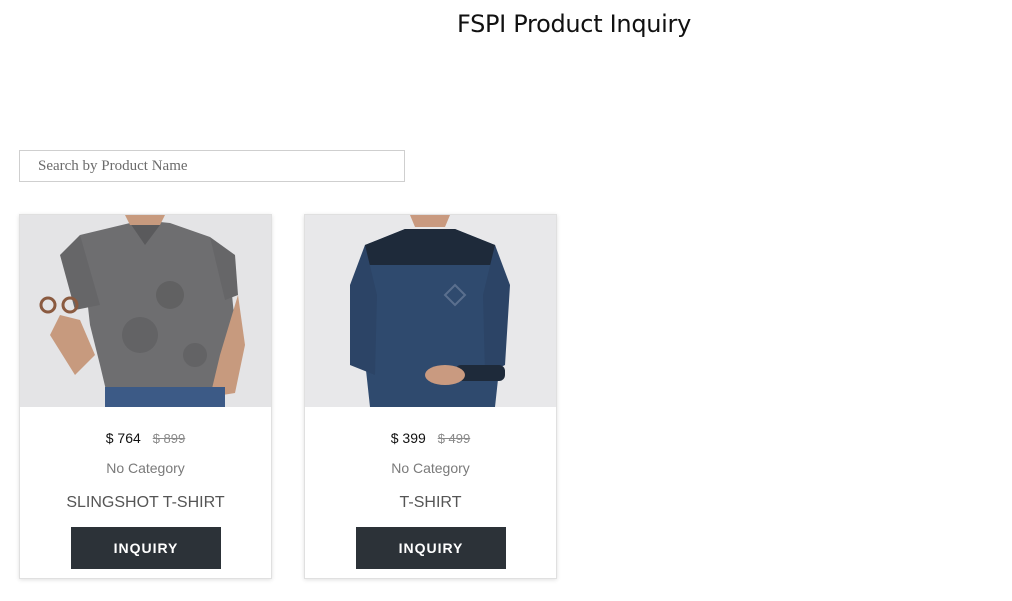  What do you see at coordinates (574, 24) in the screenshot?
I see `page-title: FSPI Product Inquiry` at bounding box center [574, 24].